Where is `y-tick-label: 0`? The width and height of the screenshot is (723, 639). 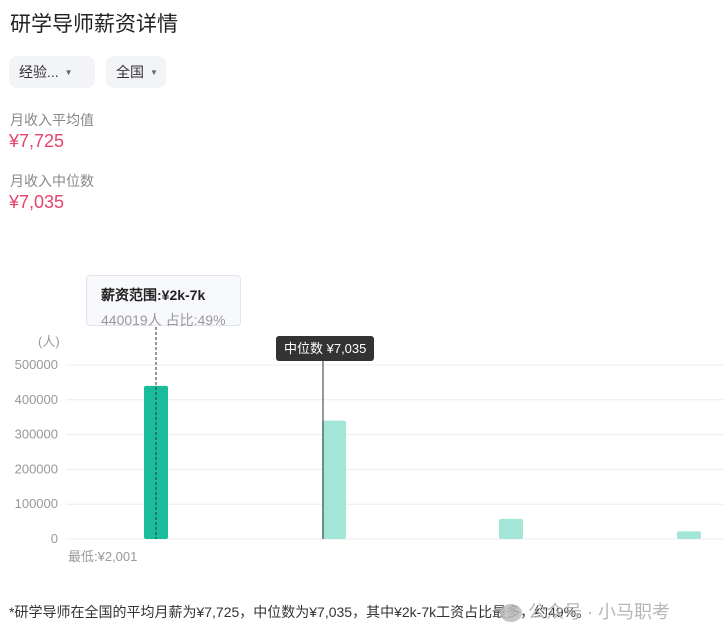 y-tick-label: 0 is located at coordinates (54, 538).